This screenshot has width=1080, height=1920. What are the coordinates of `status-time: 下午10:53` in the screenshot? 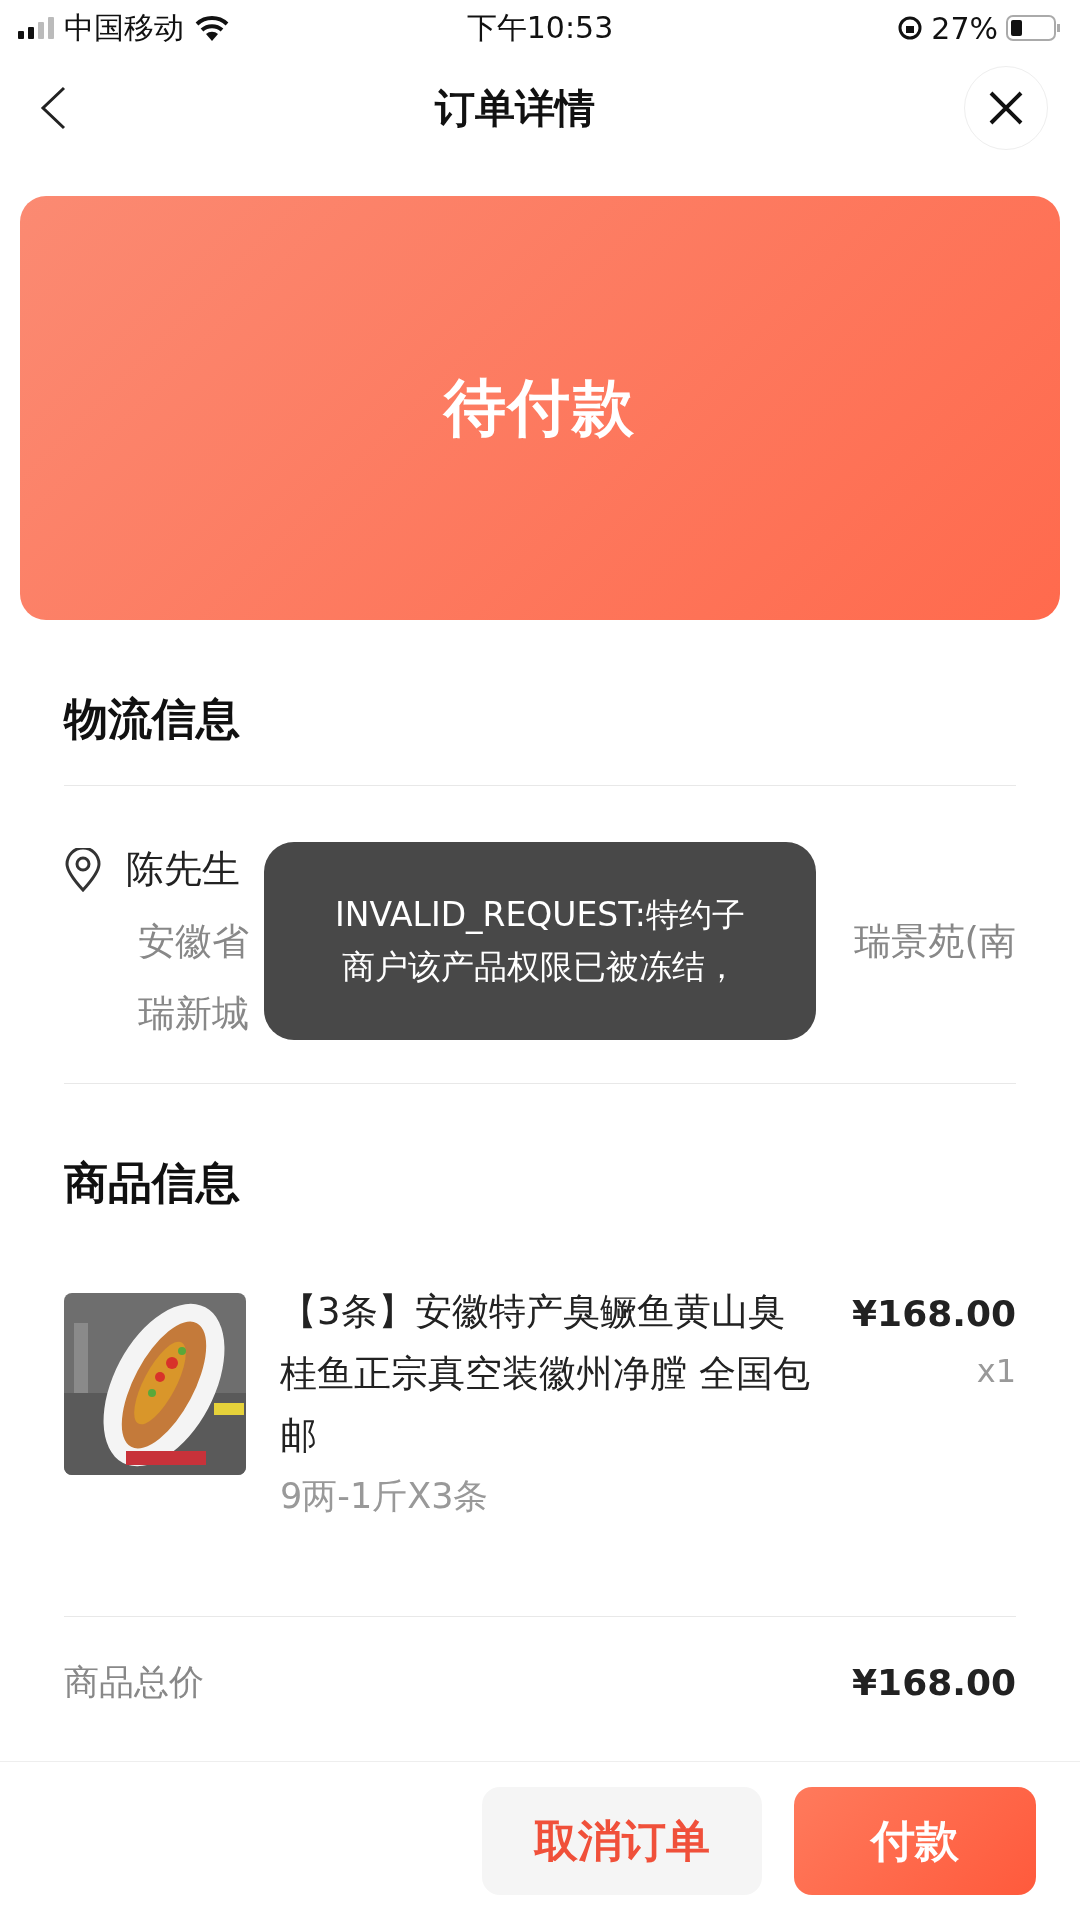 It's located at (540, 27).